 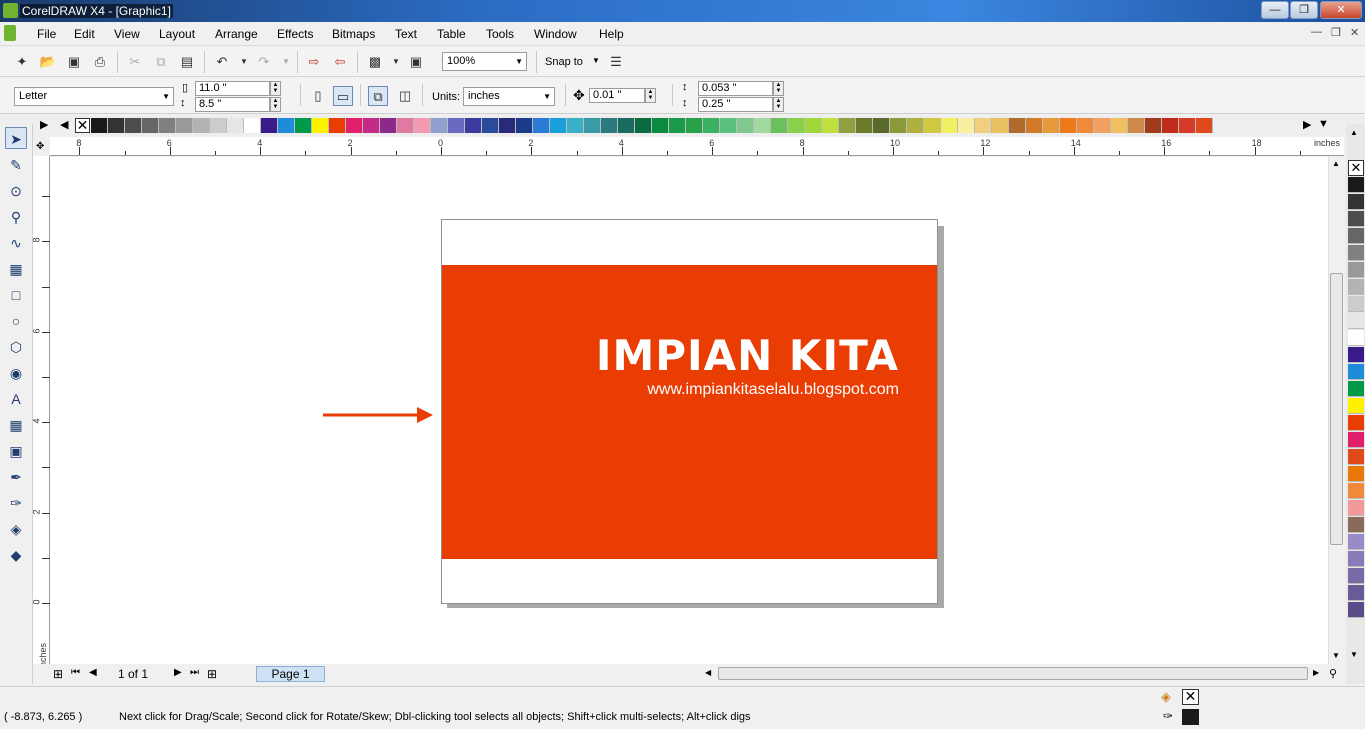 What do you see at coordinates (340, 62) in the screenshot?
I see `export-icon: ⇦` at bounding box center [340, 62].